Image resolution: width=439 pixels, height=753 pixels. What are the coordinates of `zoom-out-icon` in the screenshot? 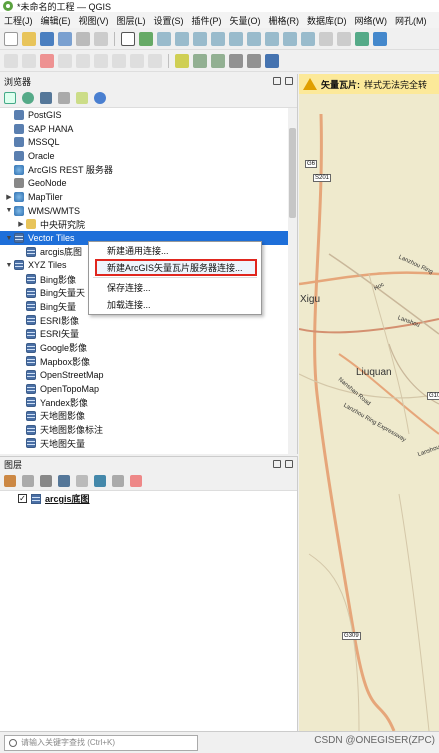 It's located at (182, 38).